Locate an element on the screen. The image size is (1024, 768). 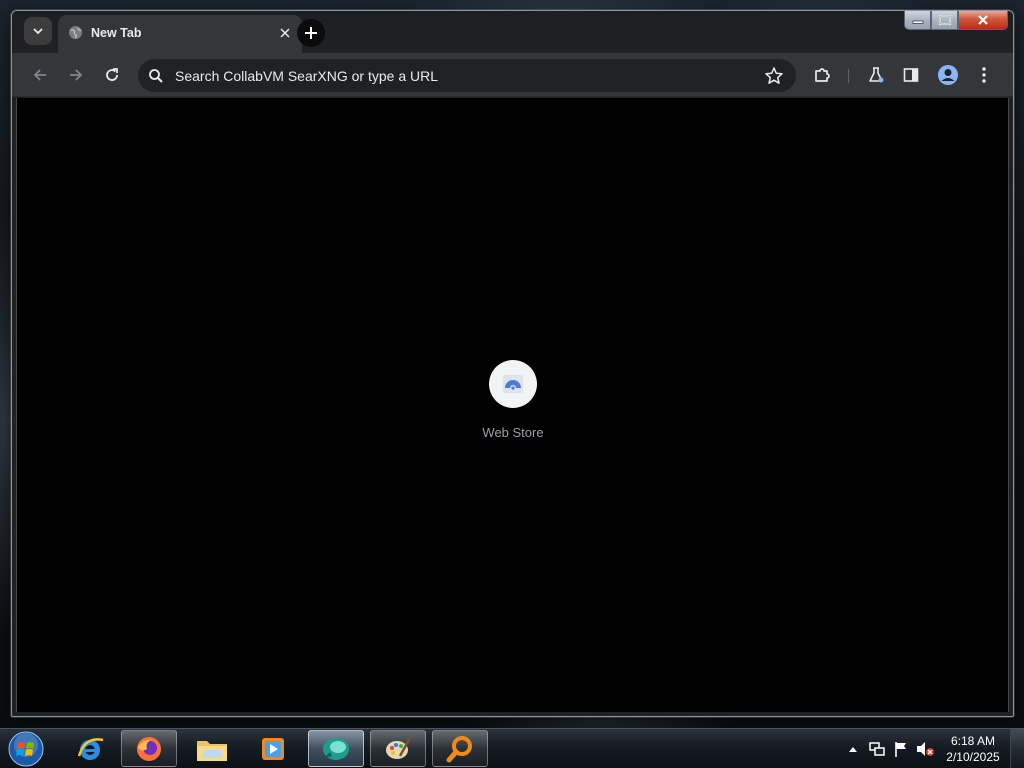
puzzle-icon is located at coordinates (822, 75).